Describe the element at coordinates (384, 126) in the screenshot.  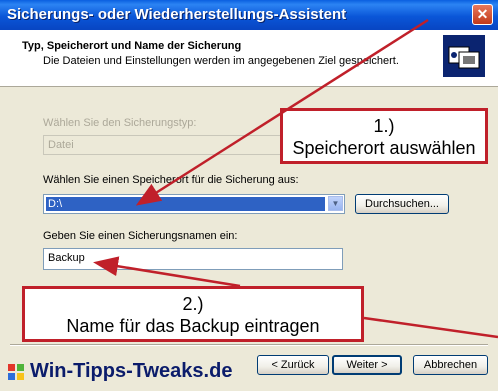
I see `callout-step-1-number: 1.)` at that location.